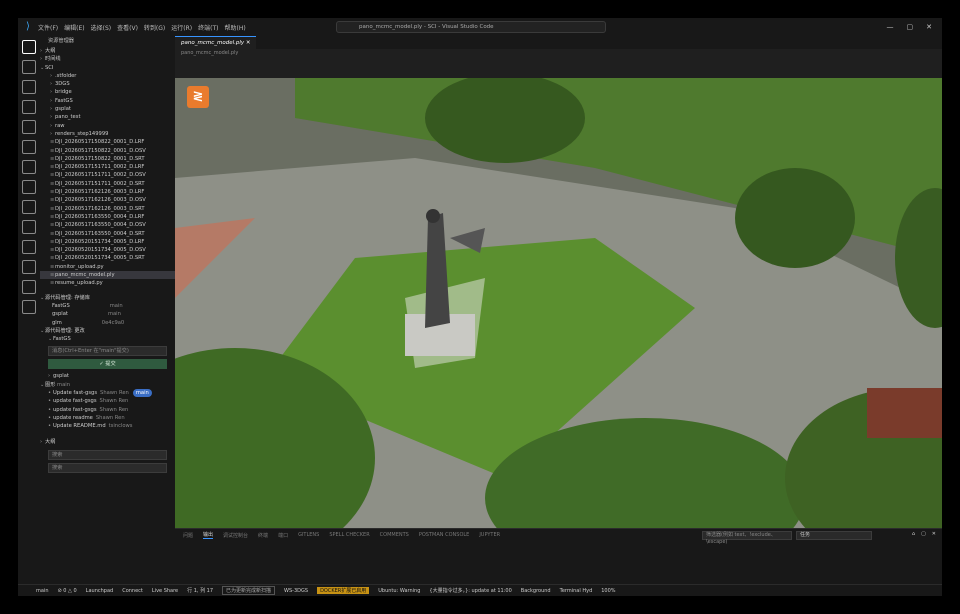 This screenshot has width=960, height=614. What do you see at coordinates (283, 535) in the screenshot?
I see `panel-tab: 端口` at bounding box center [283, 535].